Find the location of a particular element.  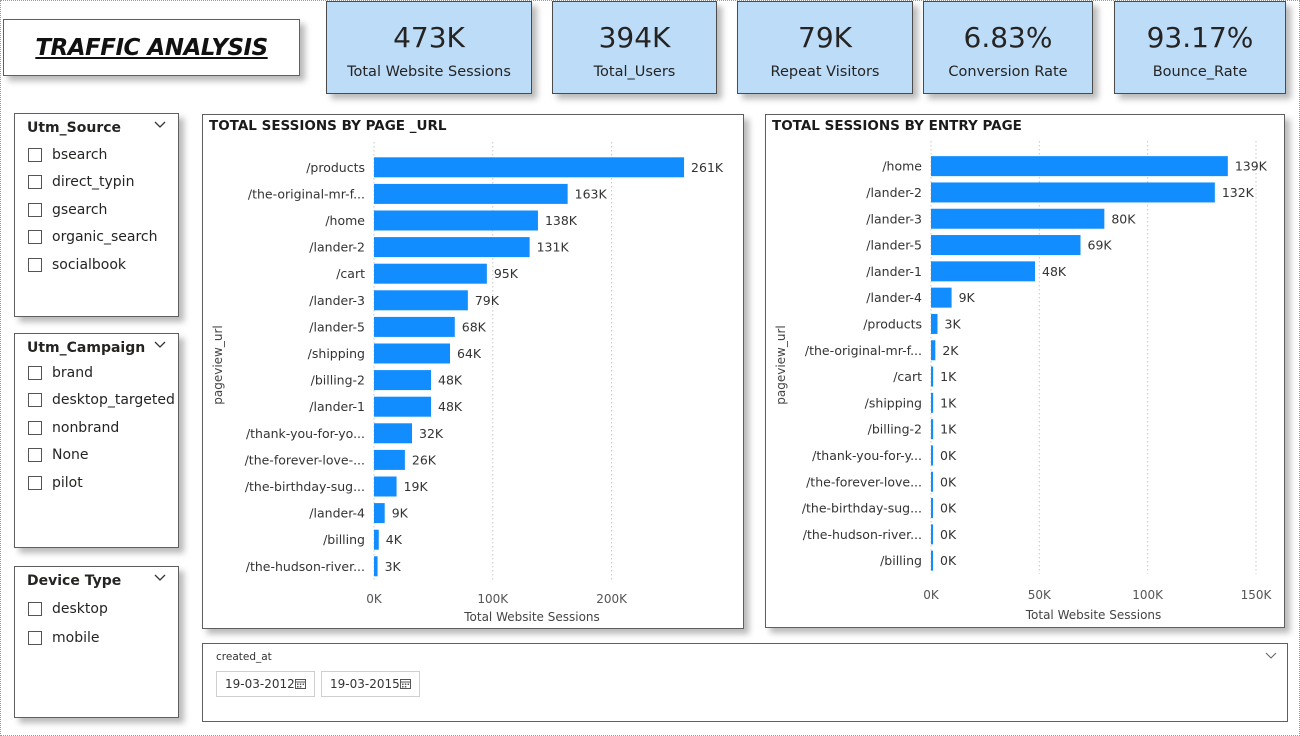

data-label: 69K is located at coordinates (1100, 245).